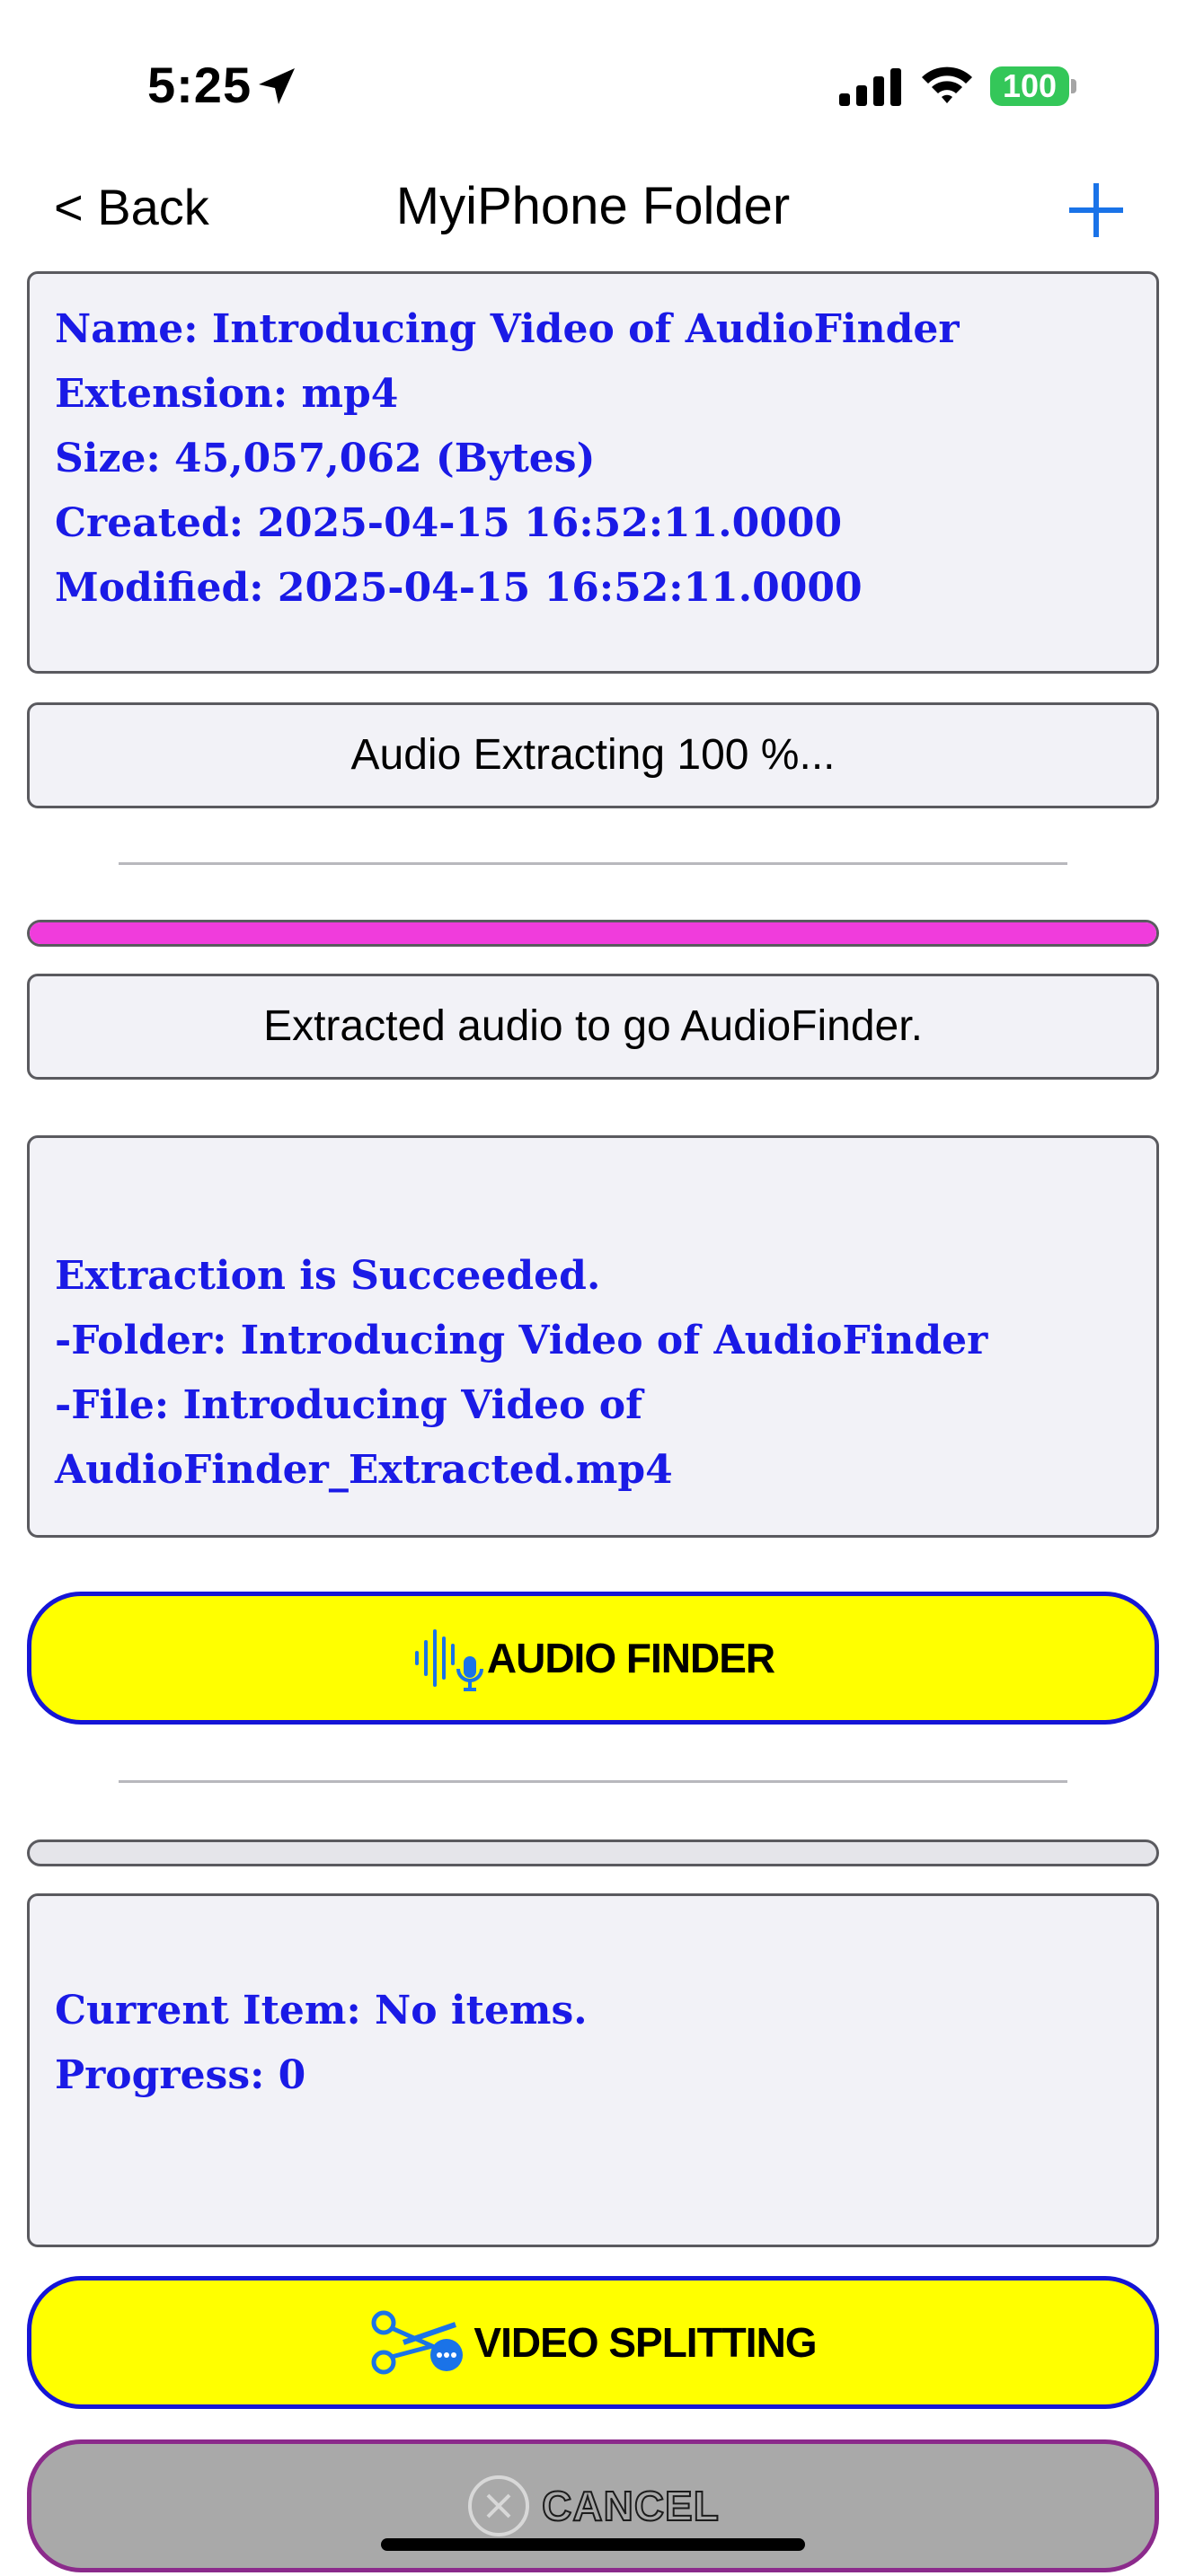 This screenshot has height=2576, width=1186. I want to click on close-circle-icon, so click(499, 2505).